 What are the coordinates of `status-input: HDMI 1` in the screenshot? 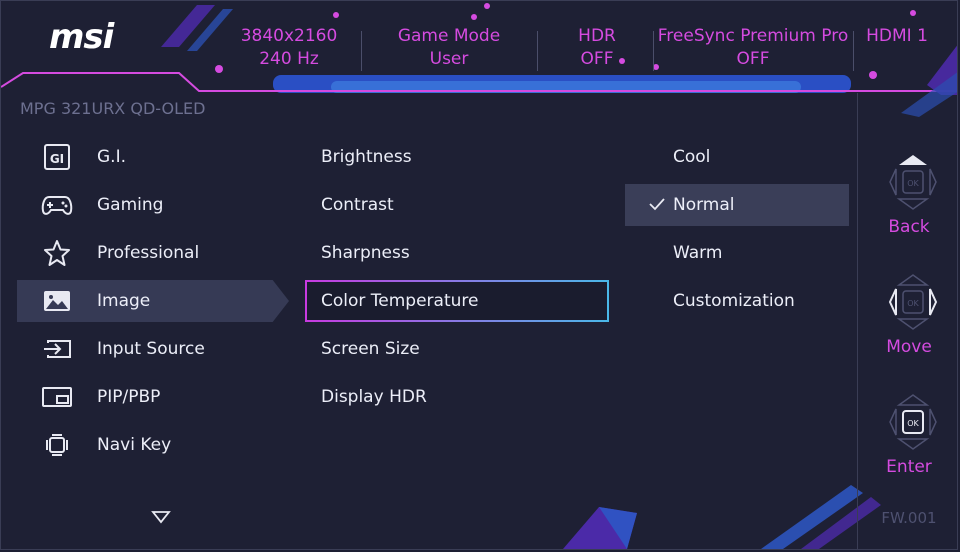 It's located at (897, 36).